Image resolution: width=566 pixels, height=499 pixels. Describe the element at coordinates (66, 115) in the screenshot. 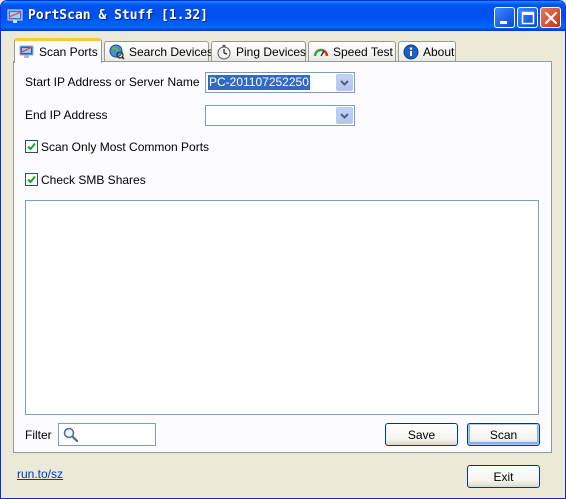

I see `end-ip-label: End IP Address` at that location.